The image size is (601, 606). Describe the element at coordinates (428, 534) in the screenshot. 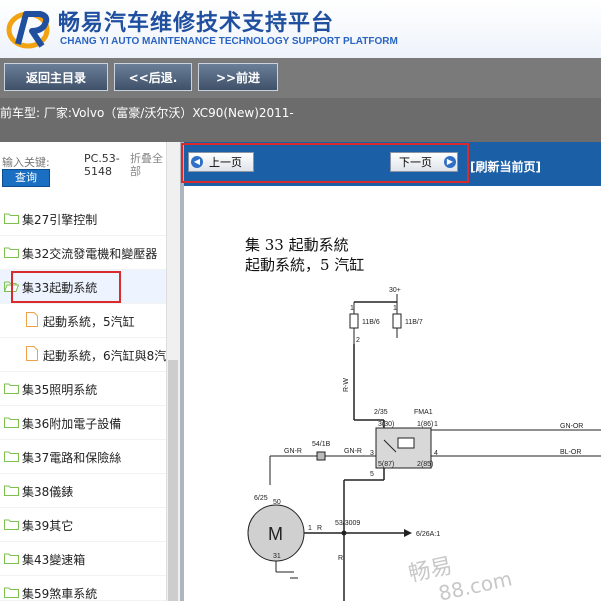

I see `svg-text: 6/26A:1` at that location.